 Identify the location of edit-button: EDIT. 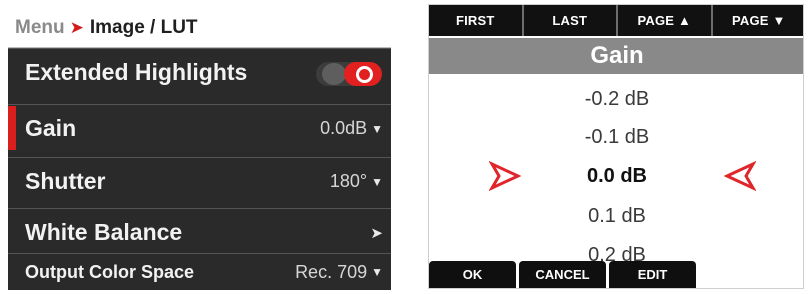
(652, 274).